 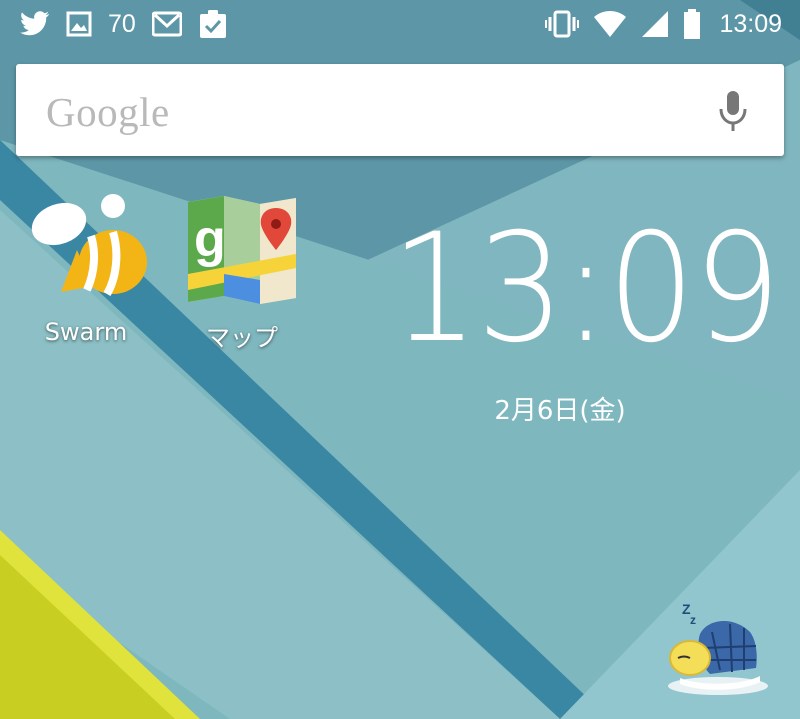 I want to click on svg-text: z, so click(x=693, y=620).